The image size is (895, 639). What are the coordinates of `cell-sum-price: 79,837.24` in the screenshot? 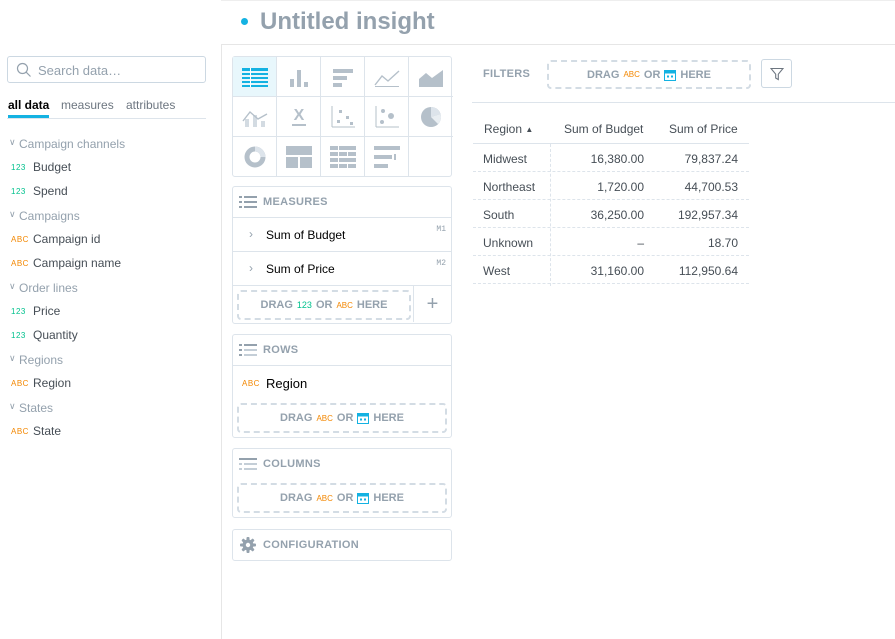 It's located at (711, 159).